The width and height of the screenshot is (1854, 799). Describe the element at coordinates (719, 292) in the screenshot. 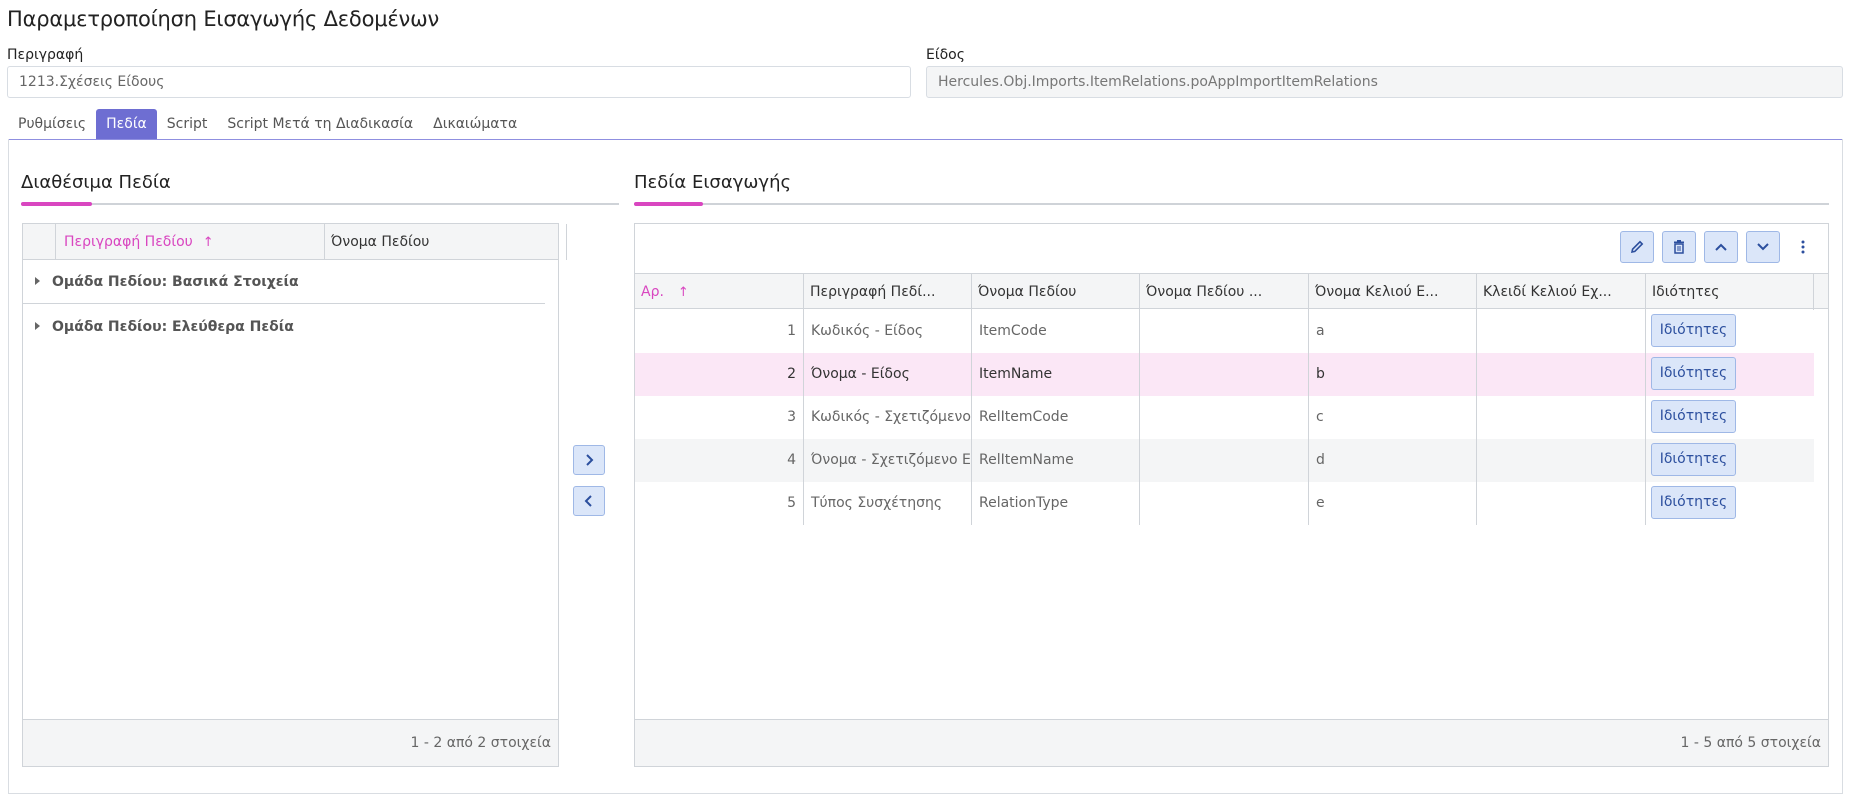

I see `column-header-number: Αρ. ↑` at that location.